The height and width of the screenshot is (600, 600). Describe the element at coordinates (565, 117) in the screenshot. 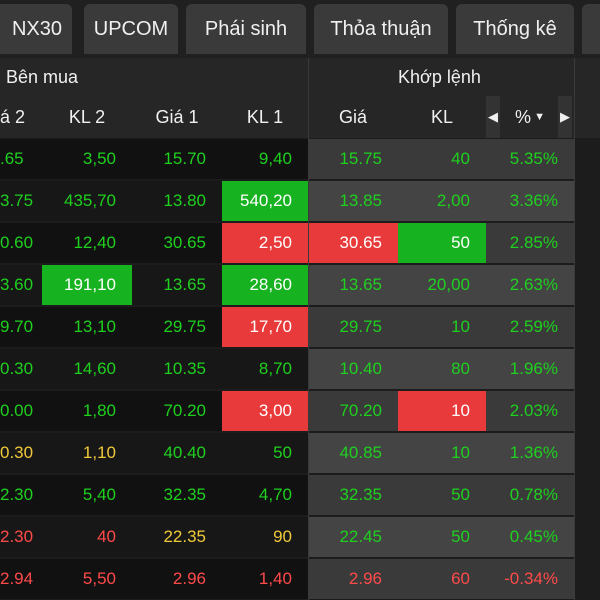

I see `caret-right-icon: ▶` at that location.